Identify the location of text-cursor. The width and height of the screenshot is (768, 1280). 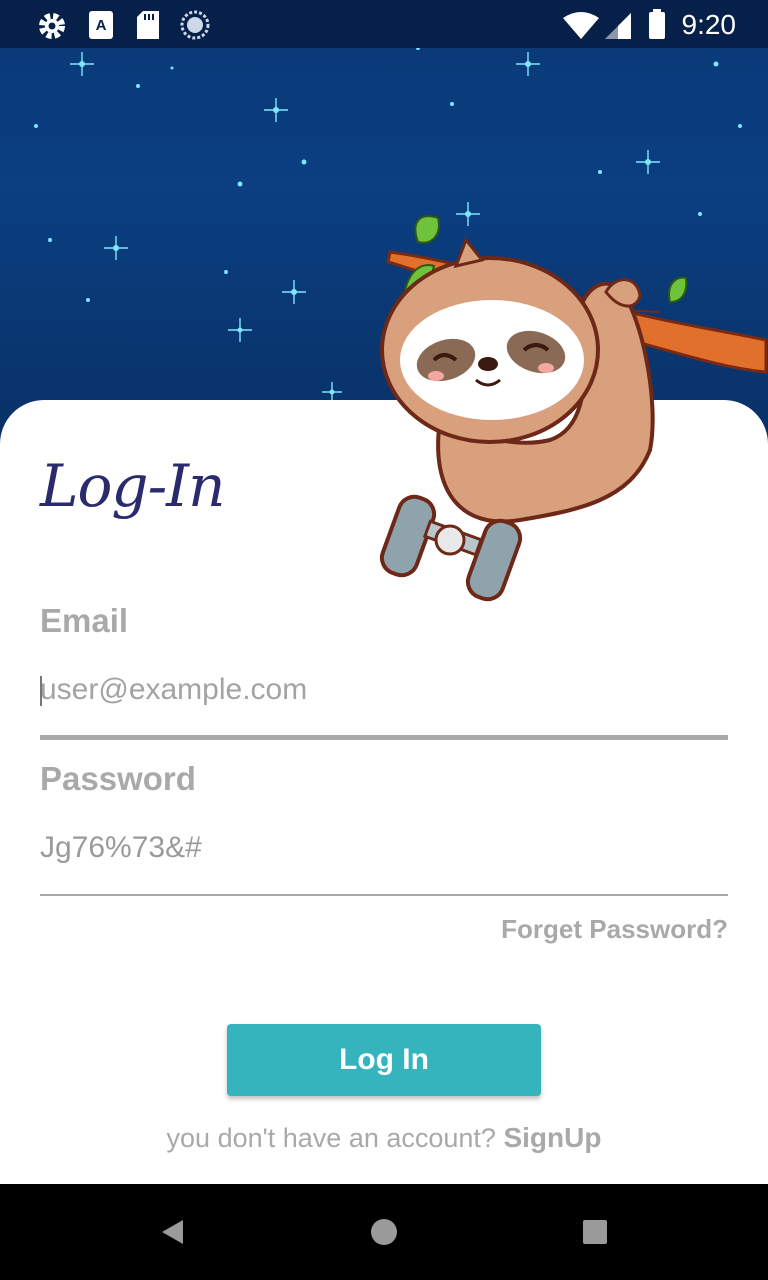
(41, 691).